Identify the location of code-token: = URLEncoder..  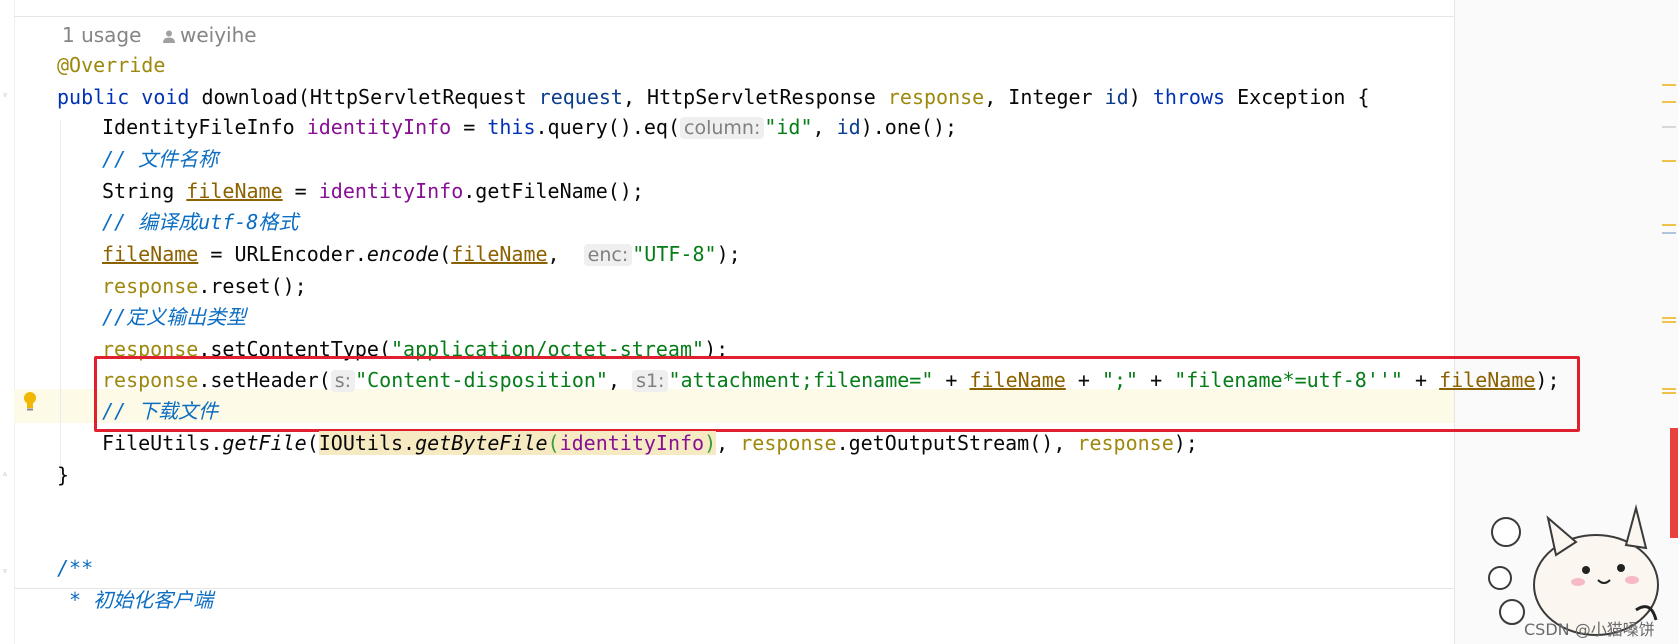
(282, 254).